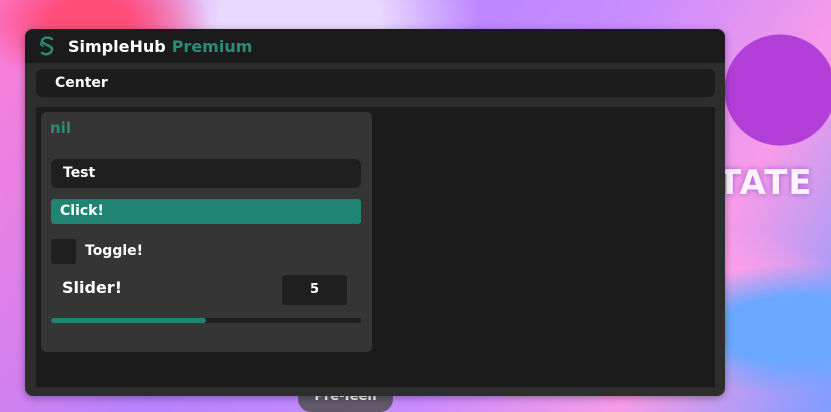 This screenshot has height=412, width=831. I want to click on app-title: SimpleHub, so click(117, 46).